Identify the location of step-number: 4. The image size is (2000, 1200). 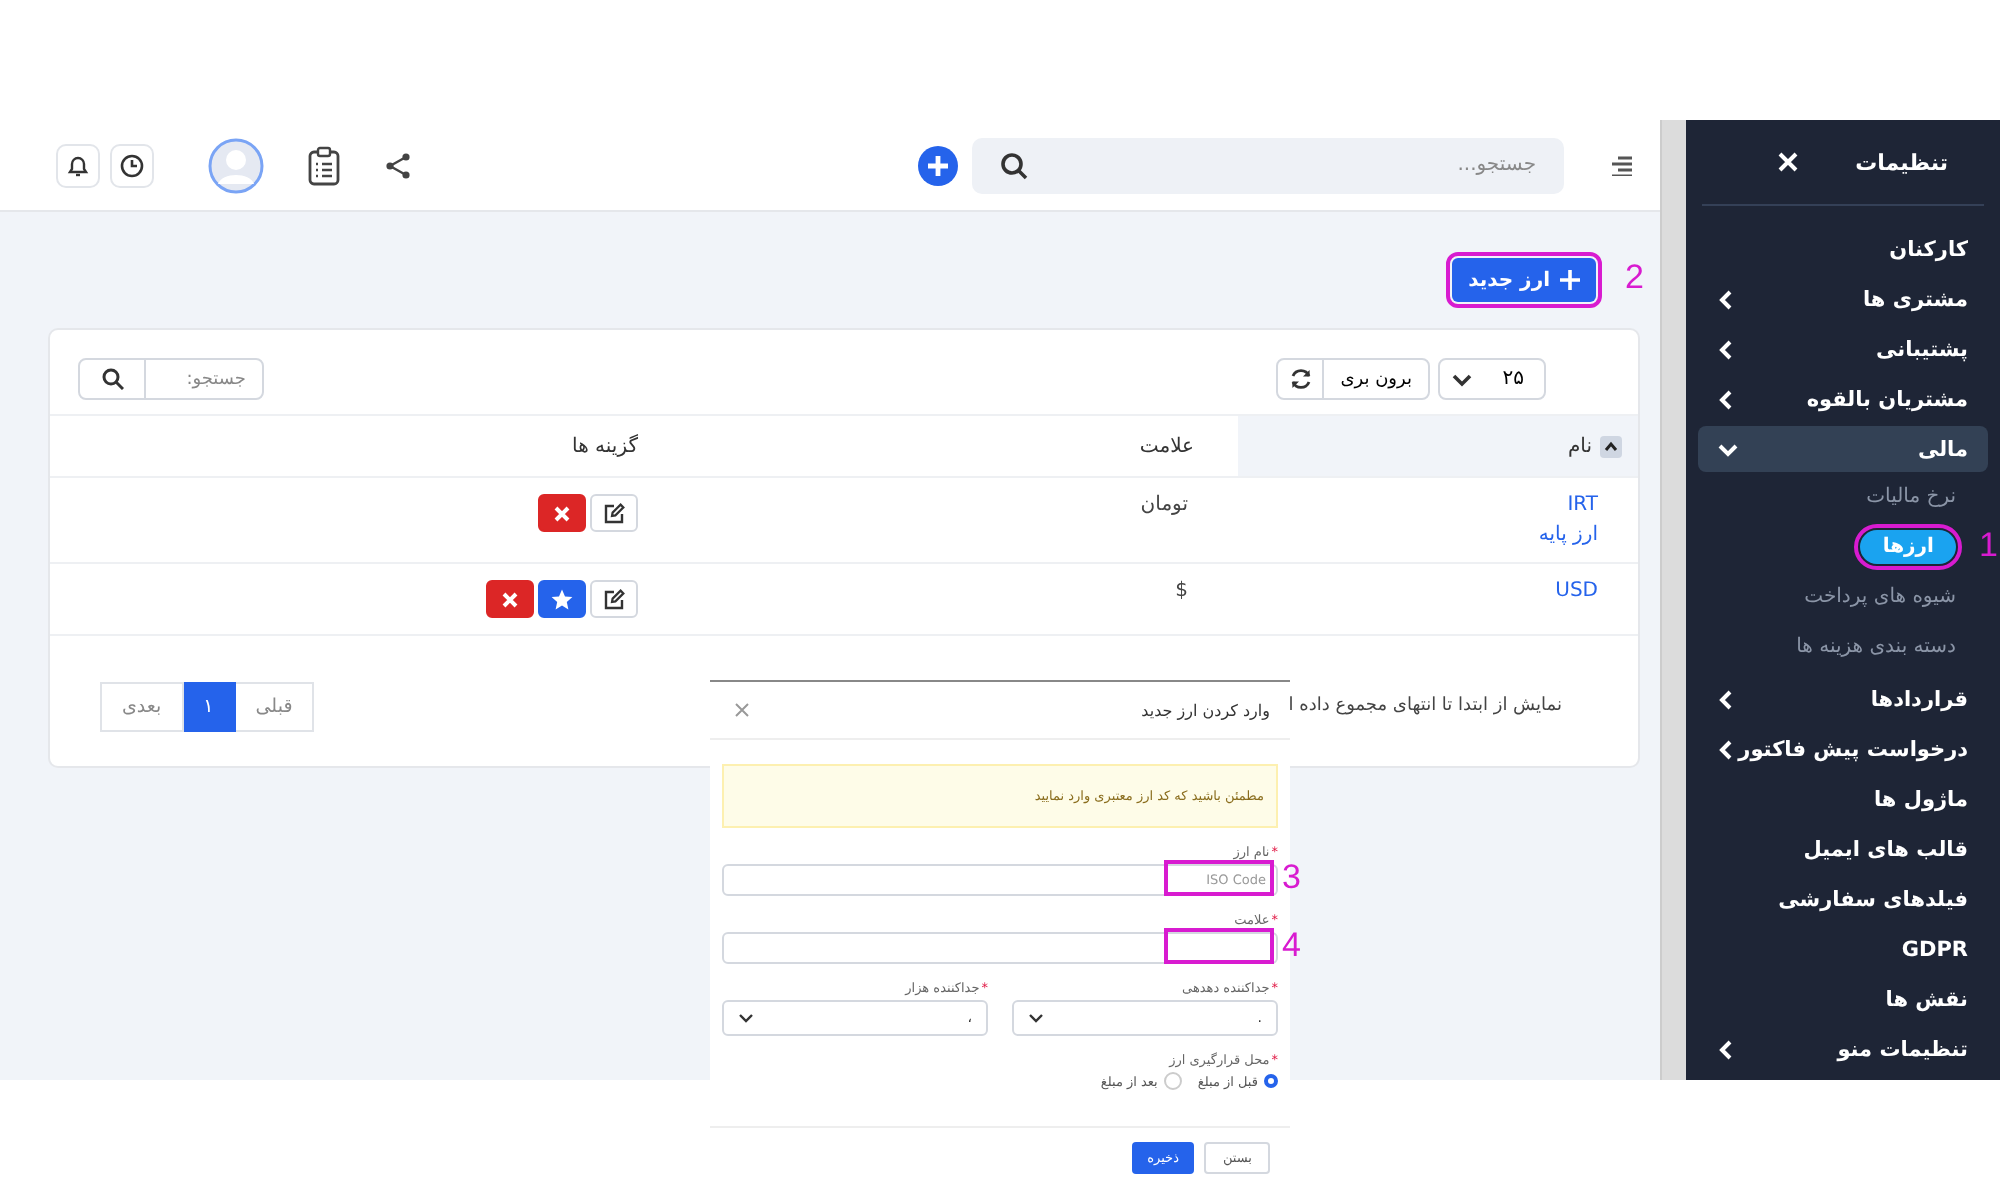
(1291, 946).